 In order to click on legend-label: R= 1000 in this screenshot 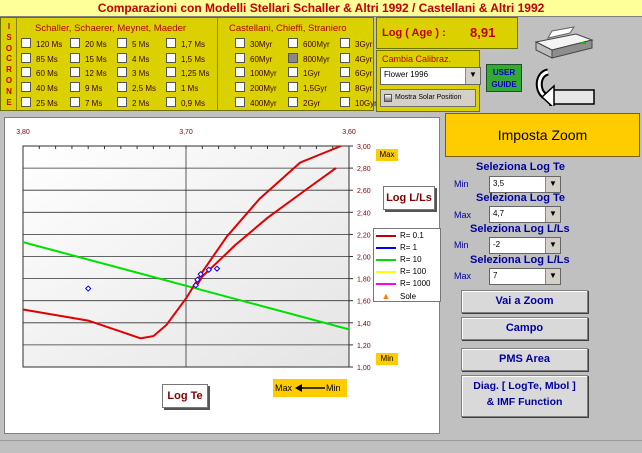, I will do `click(415, 283)`.